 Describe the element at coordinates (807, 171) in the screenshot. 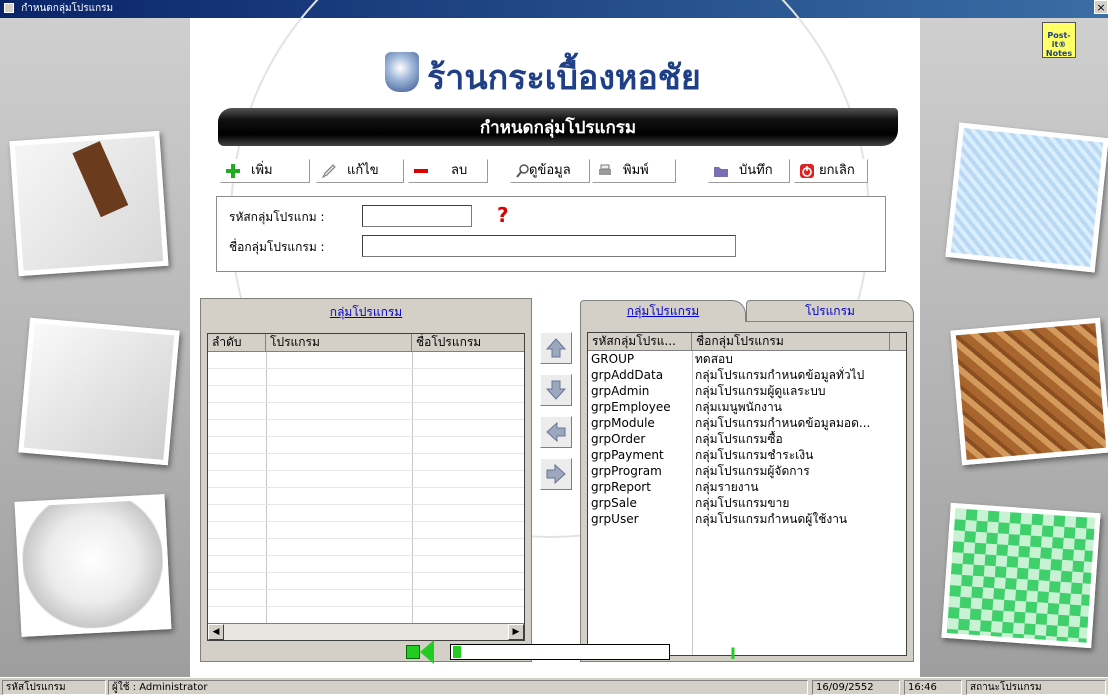

I see `power-icon` at that location.